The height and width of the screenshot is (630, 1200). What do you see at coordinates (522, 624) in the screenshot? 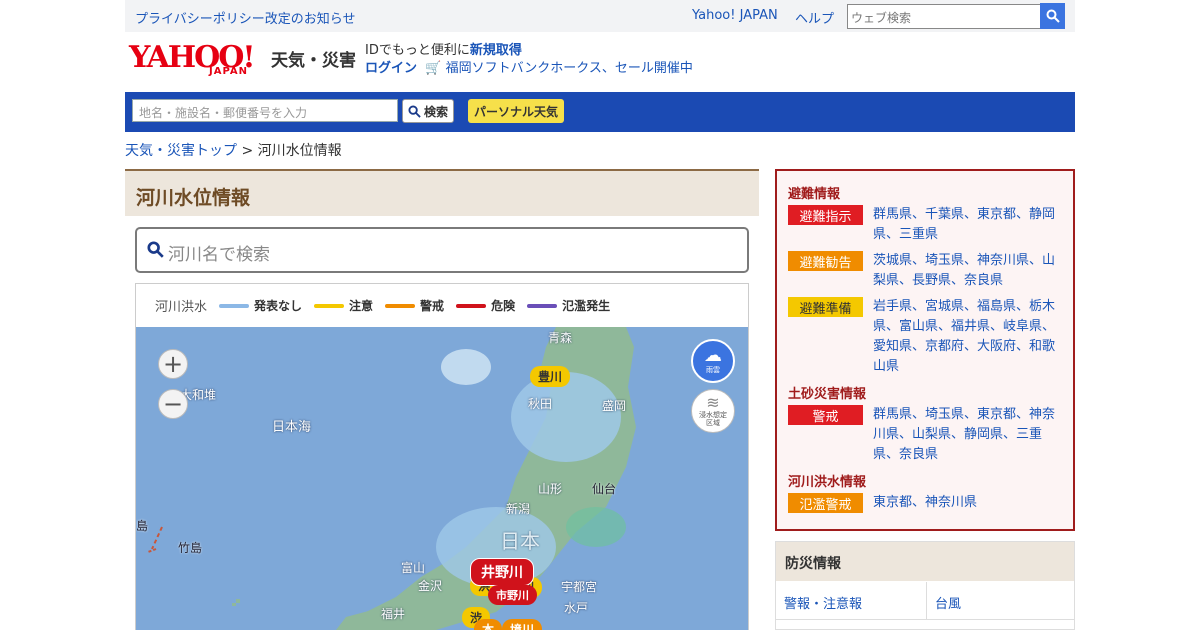
I see `river-tag-sakaigawa: 境川` at bounding box center [522, 624].